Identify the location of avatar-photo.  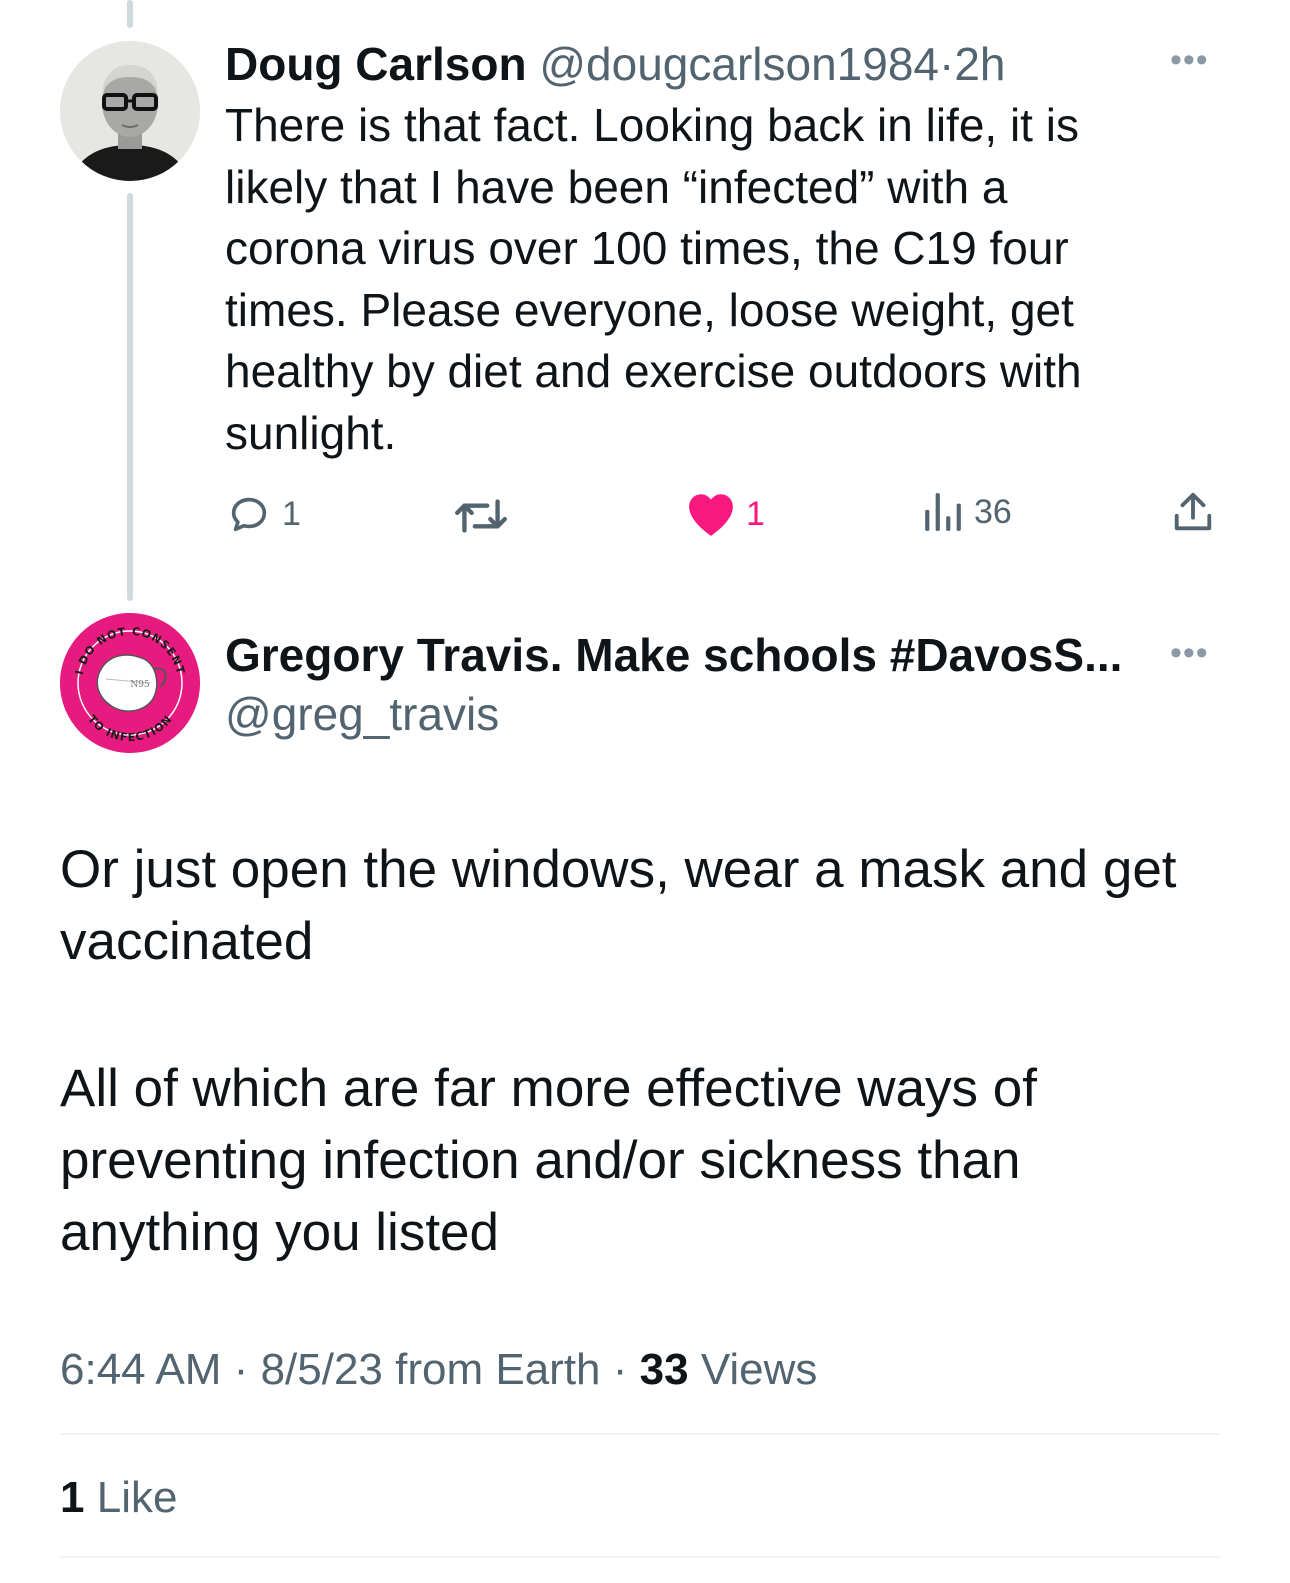
(130, 111).